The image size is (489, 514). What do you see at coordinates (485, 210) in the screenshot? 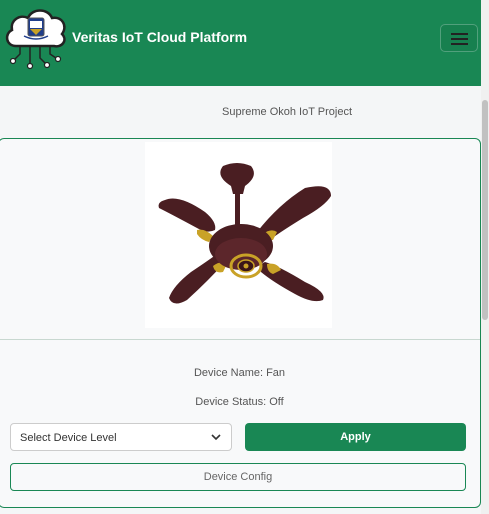
I see `scrollbar-thumb` at bounding box center [485, 210].